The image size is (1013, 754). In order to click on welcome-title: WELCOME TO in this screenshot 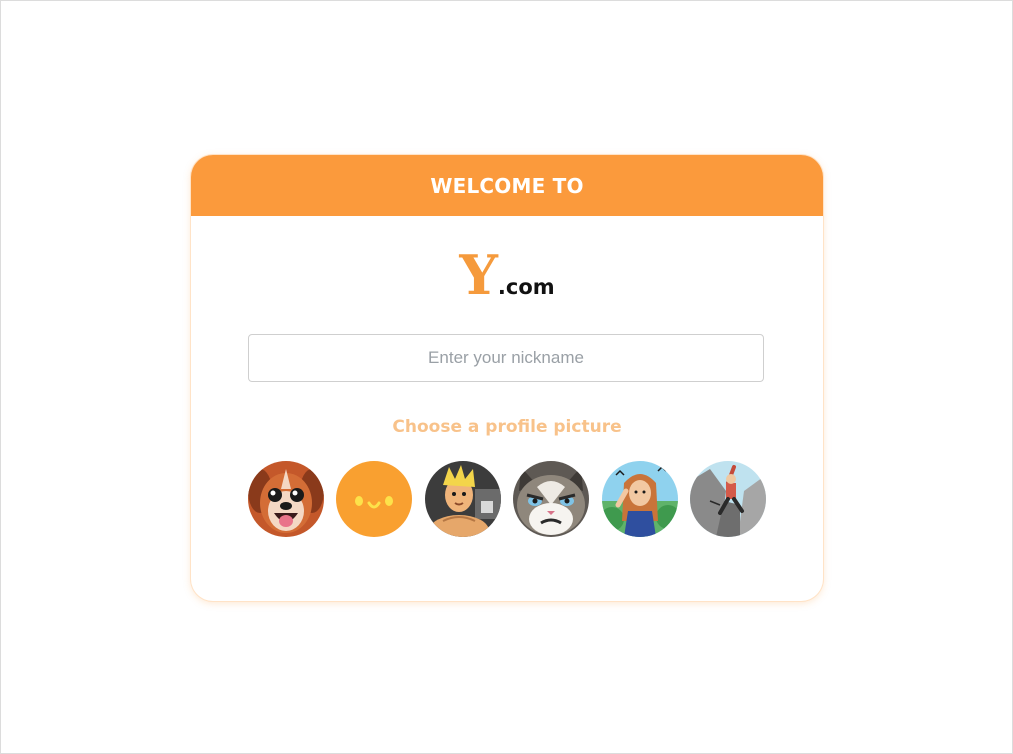, I will do `click(507, 185)`.